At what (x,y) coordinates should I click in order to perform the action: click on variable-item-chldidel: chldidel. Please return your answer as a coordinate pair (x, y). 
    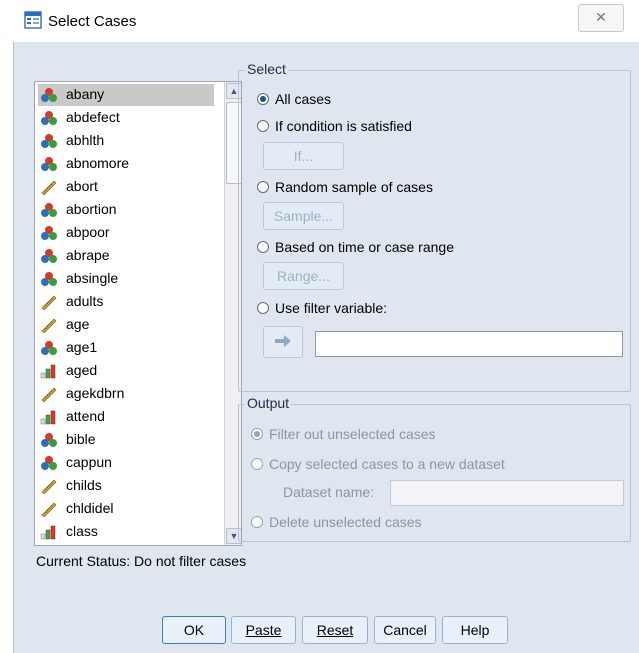
    Looking at the image, I should click on (126, 509).